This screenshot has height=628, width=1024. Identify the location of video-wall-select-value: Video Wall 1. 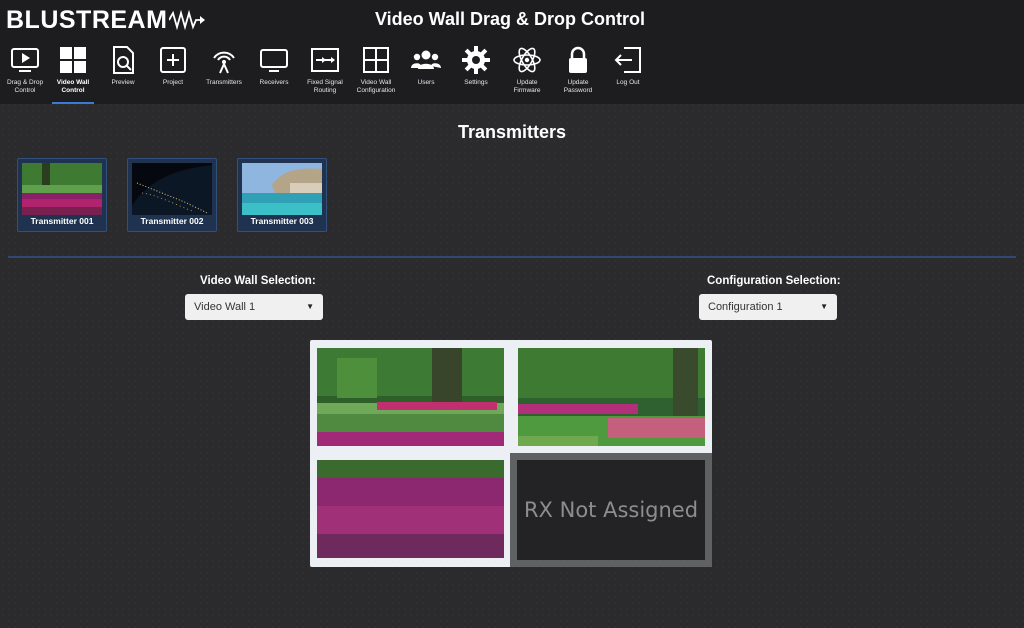
(225, 307).